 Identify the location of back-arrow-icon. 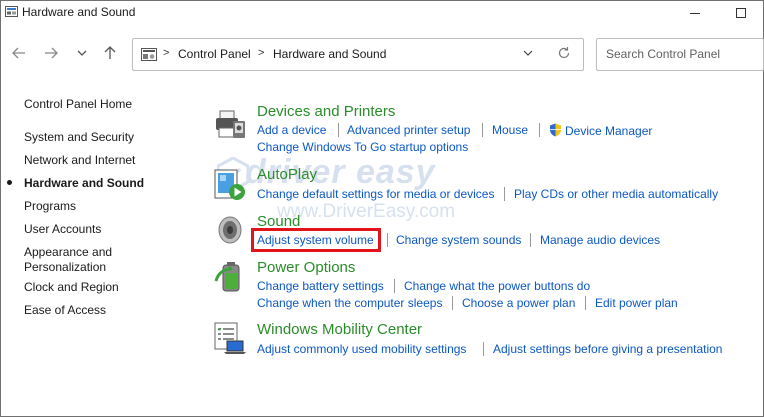
(18, 53).